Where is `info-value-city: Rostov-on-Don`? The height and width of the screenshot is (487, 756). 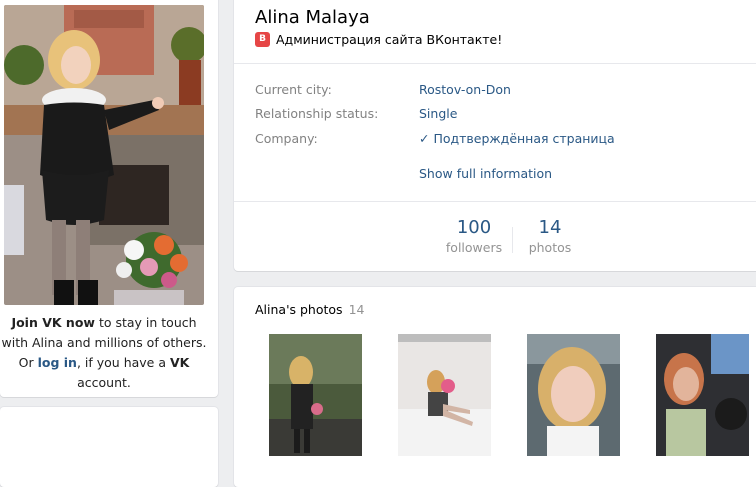
info-value-city: Rostov-on-Don is located at coordinates (465, 89).